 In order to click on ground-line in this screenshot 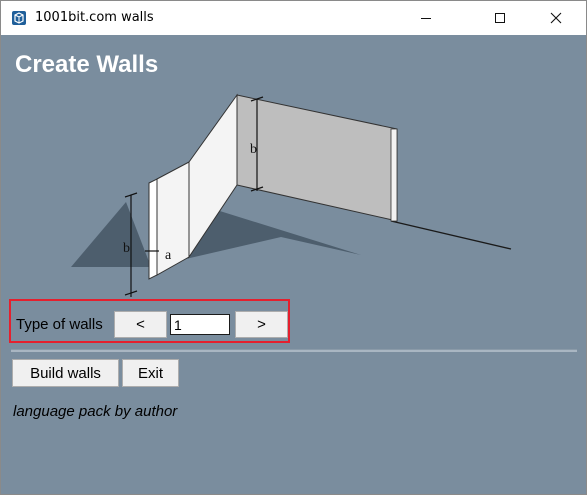, I will do `click(451, 235)`.